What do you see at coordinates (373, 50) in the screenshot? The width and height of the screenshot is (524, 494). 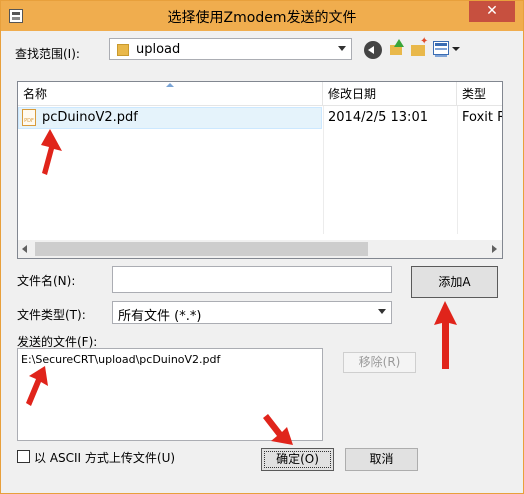 I see `back-icon` at bounding box center [373, 50].